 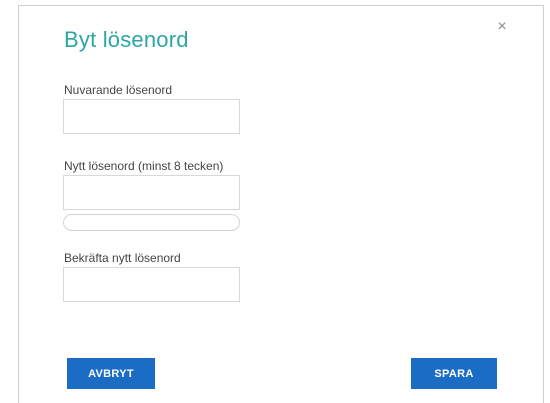 What do you see at coordinates (151, 192) in the screenshot?
I see `new-password-field` at bounding box center [151, 192].